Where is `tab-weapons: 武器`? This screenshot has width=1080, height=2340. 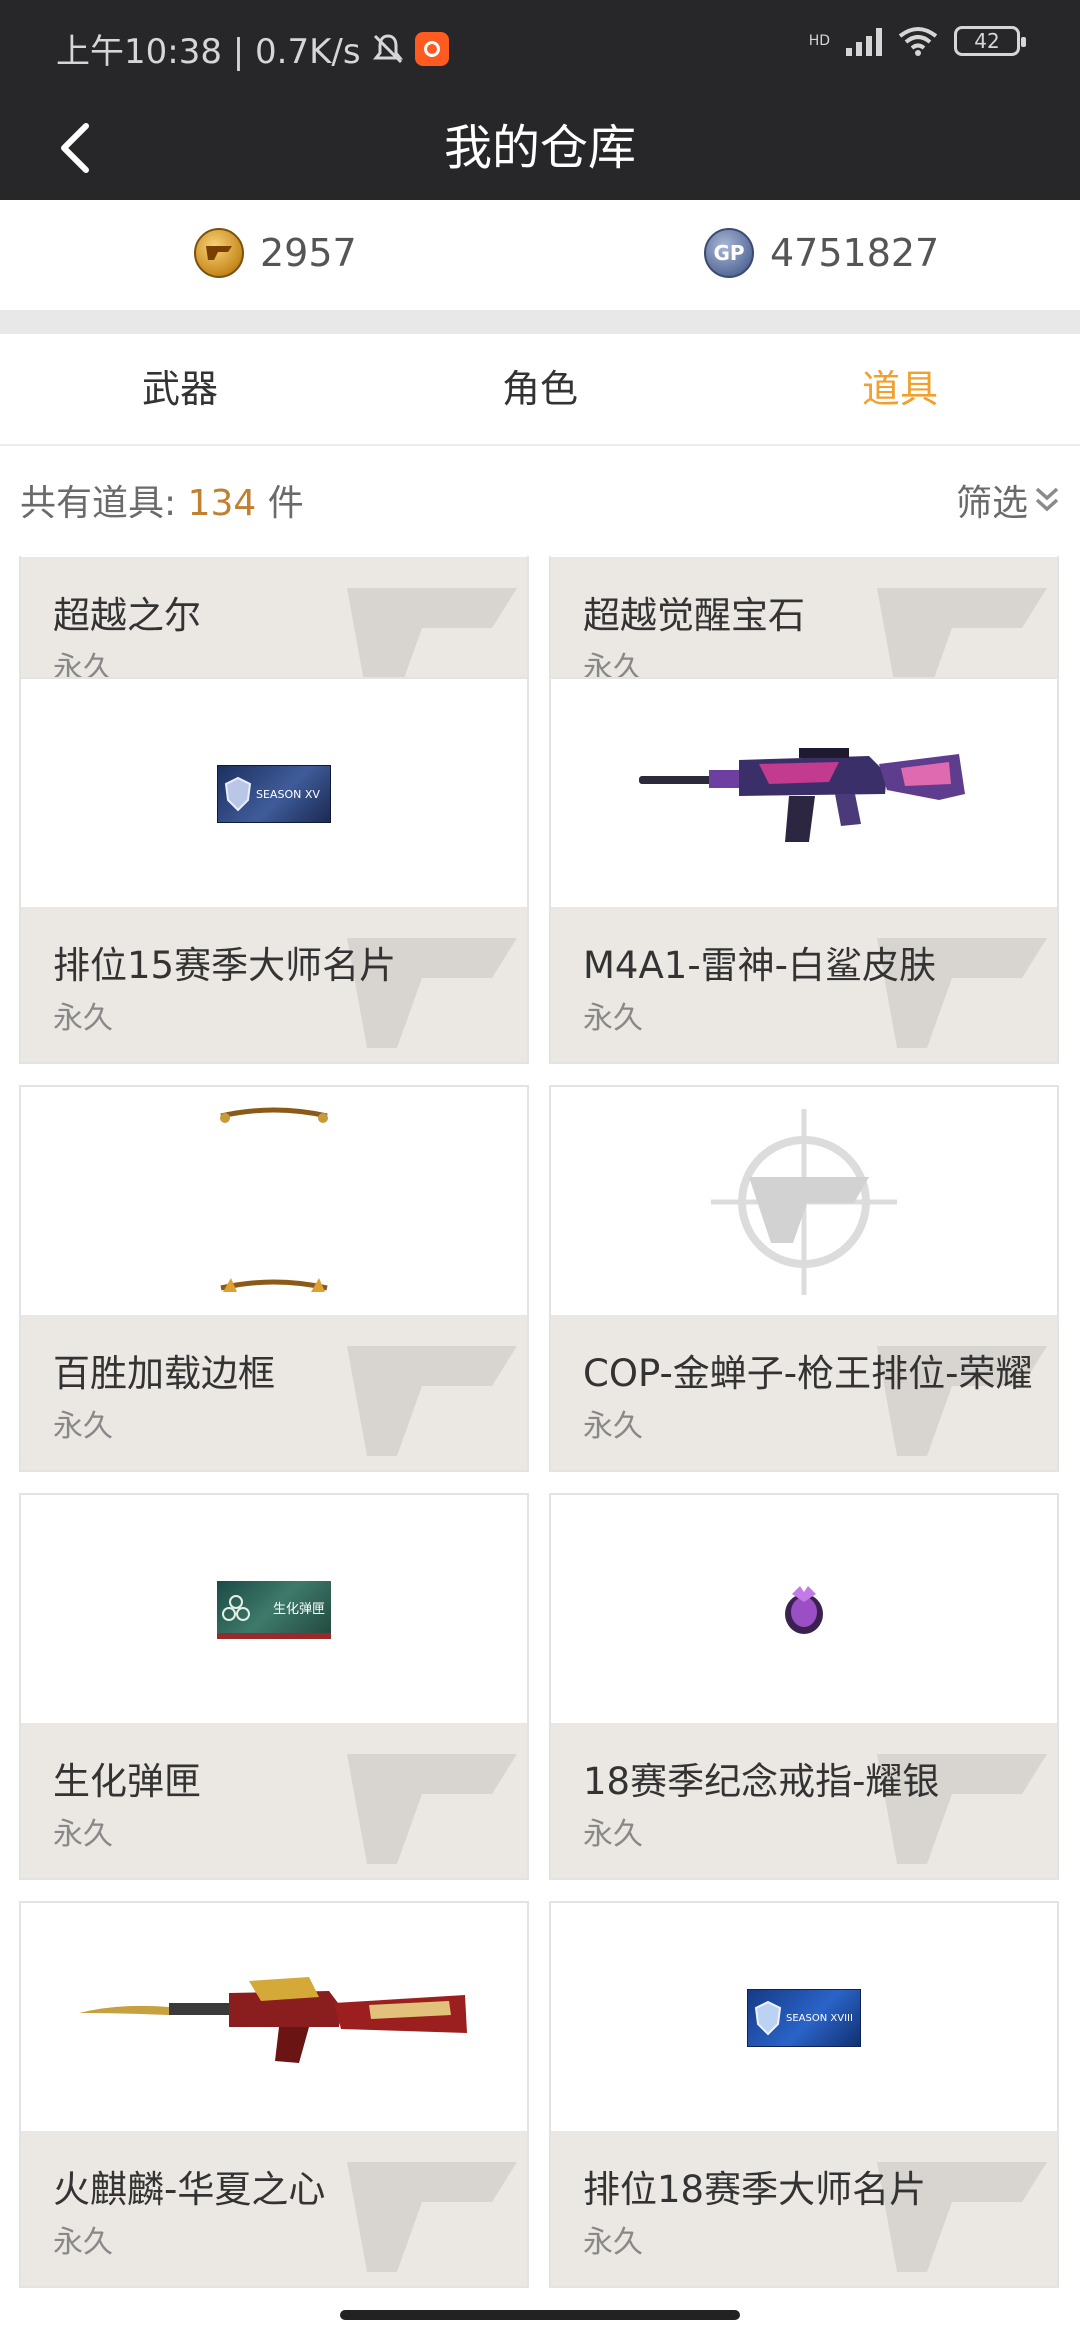 tab-weapons: 武器 is located at coordinates (180, 389).